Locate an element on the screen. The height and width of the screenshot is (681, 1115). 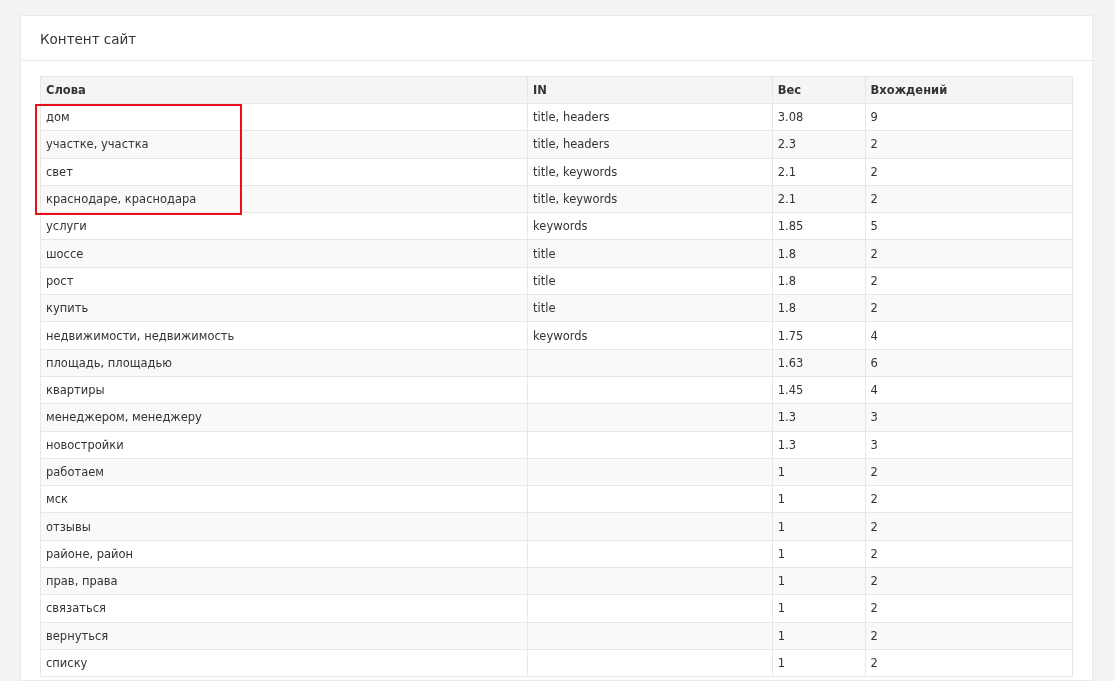
table-cell: отзывы is located at coordinates (284, 526).